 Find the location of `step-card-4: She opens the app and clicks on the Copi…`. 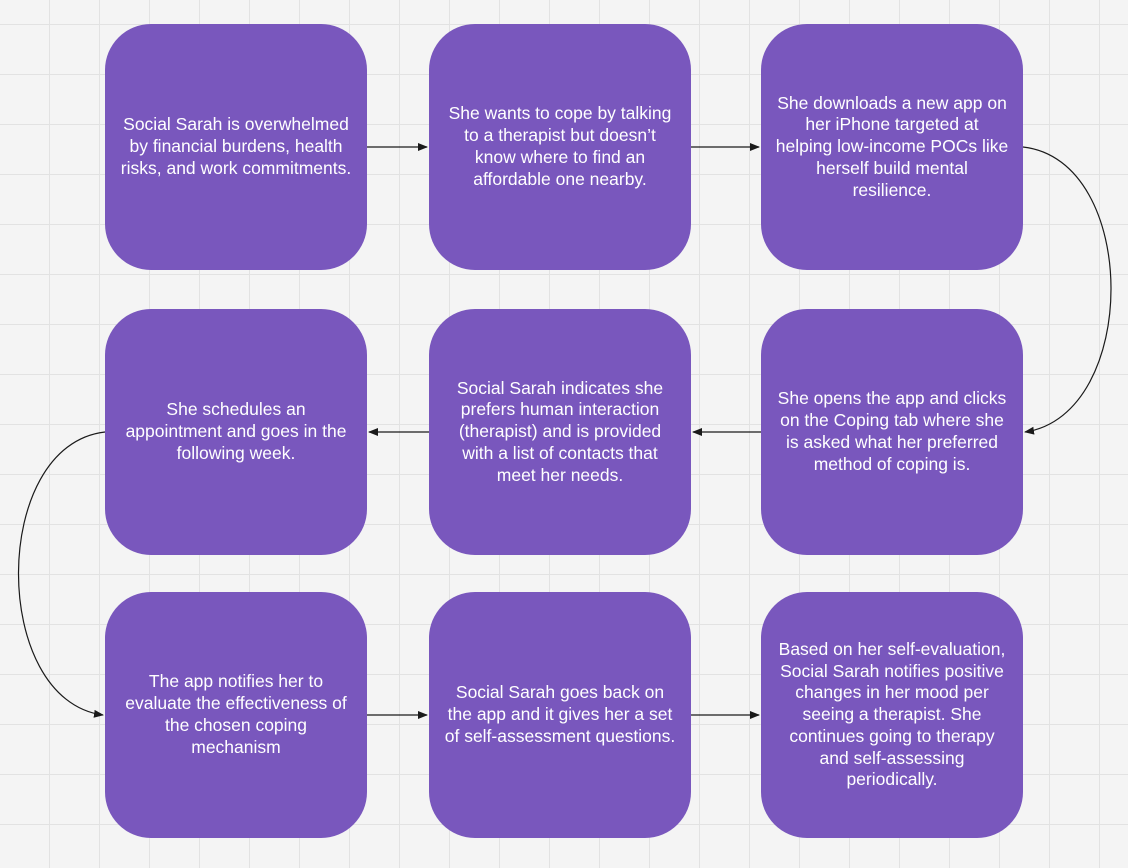

step-card-4: She opens the app and clicks on the Copi… is located at coordinates (892, 432).